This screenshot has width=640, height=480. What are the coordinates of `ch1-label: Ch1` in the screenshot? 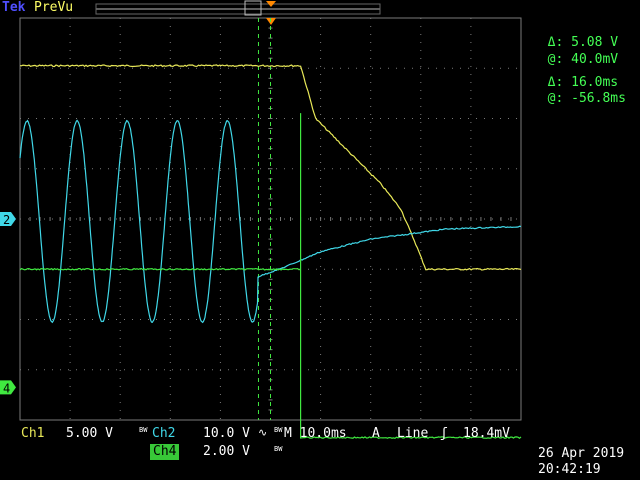 It's located at (32, 434).